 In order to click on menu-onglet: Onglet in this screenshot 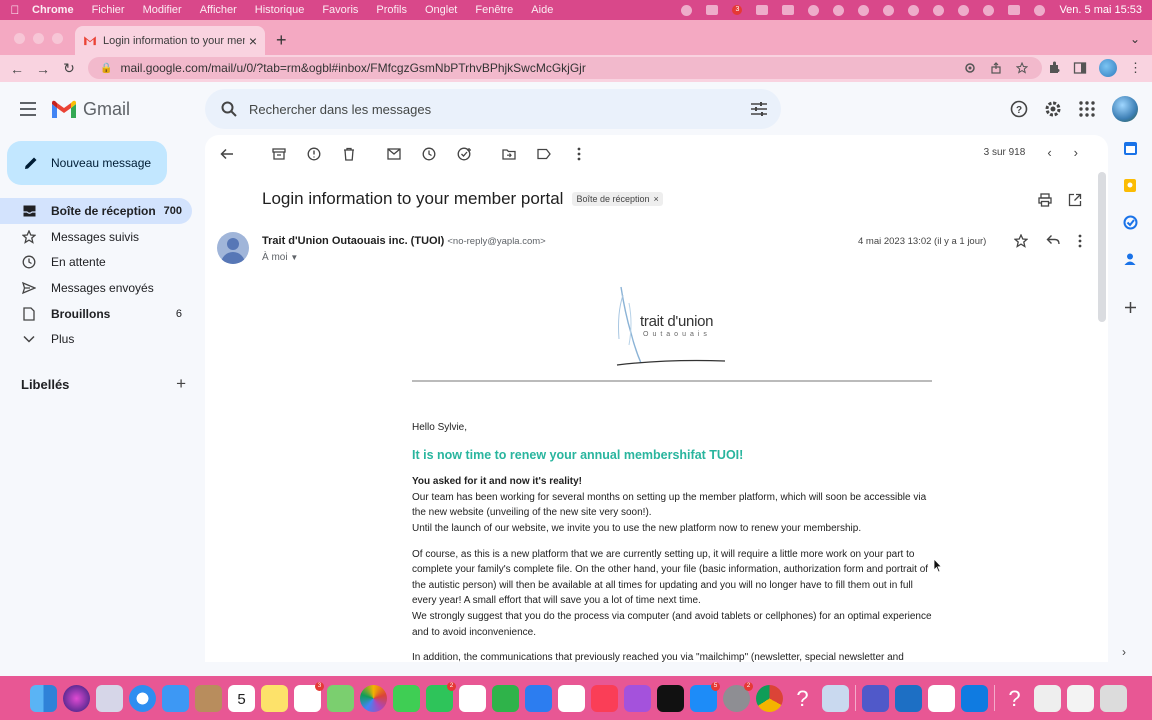, I will do `click(445, 10)`.